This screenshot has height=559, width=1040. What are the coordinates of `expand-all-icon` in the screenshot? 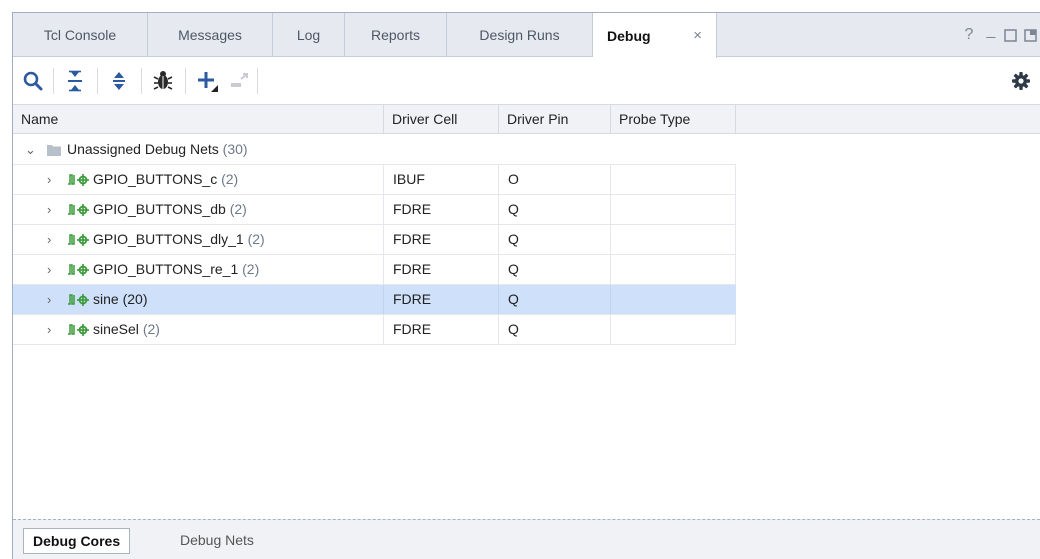 It's located at (119, 81).